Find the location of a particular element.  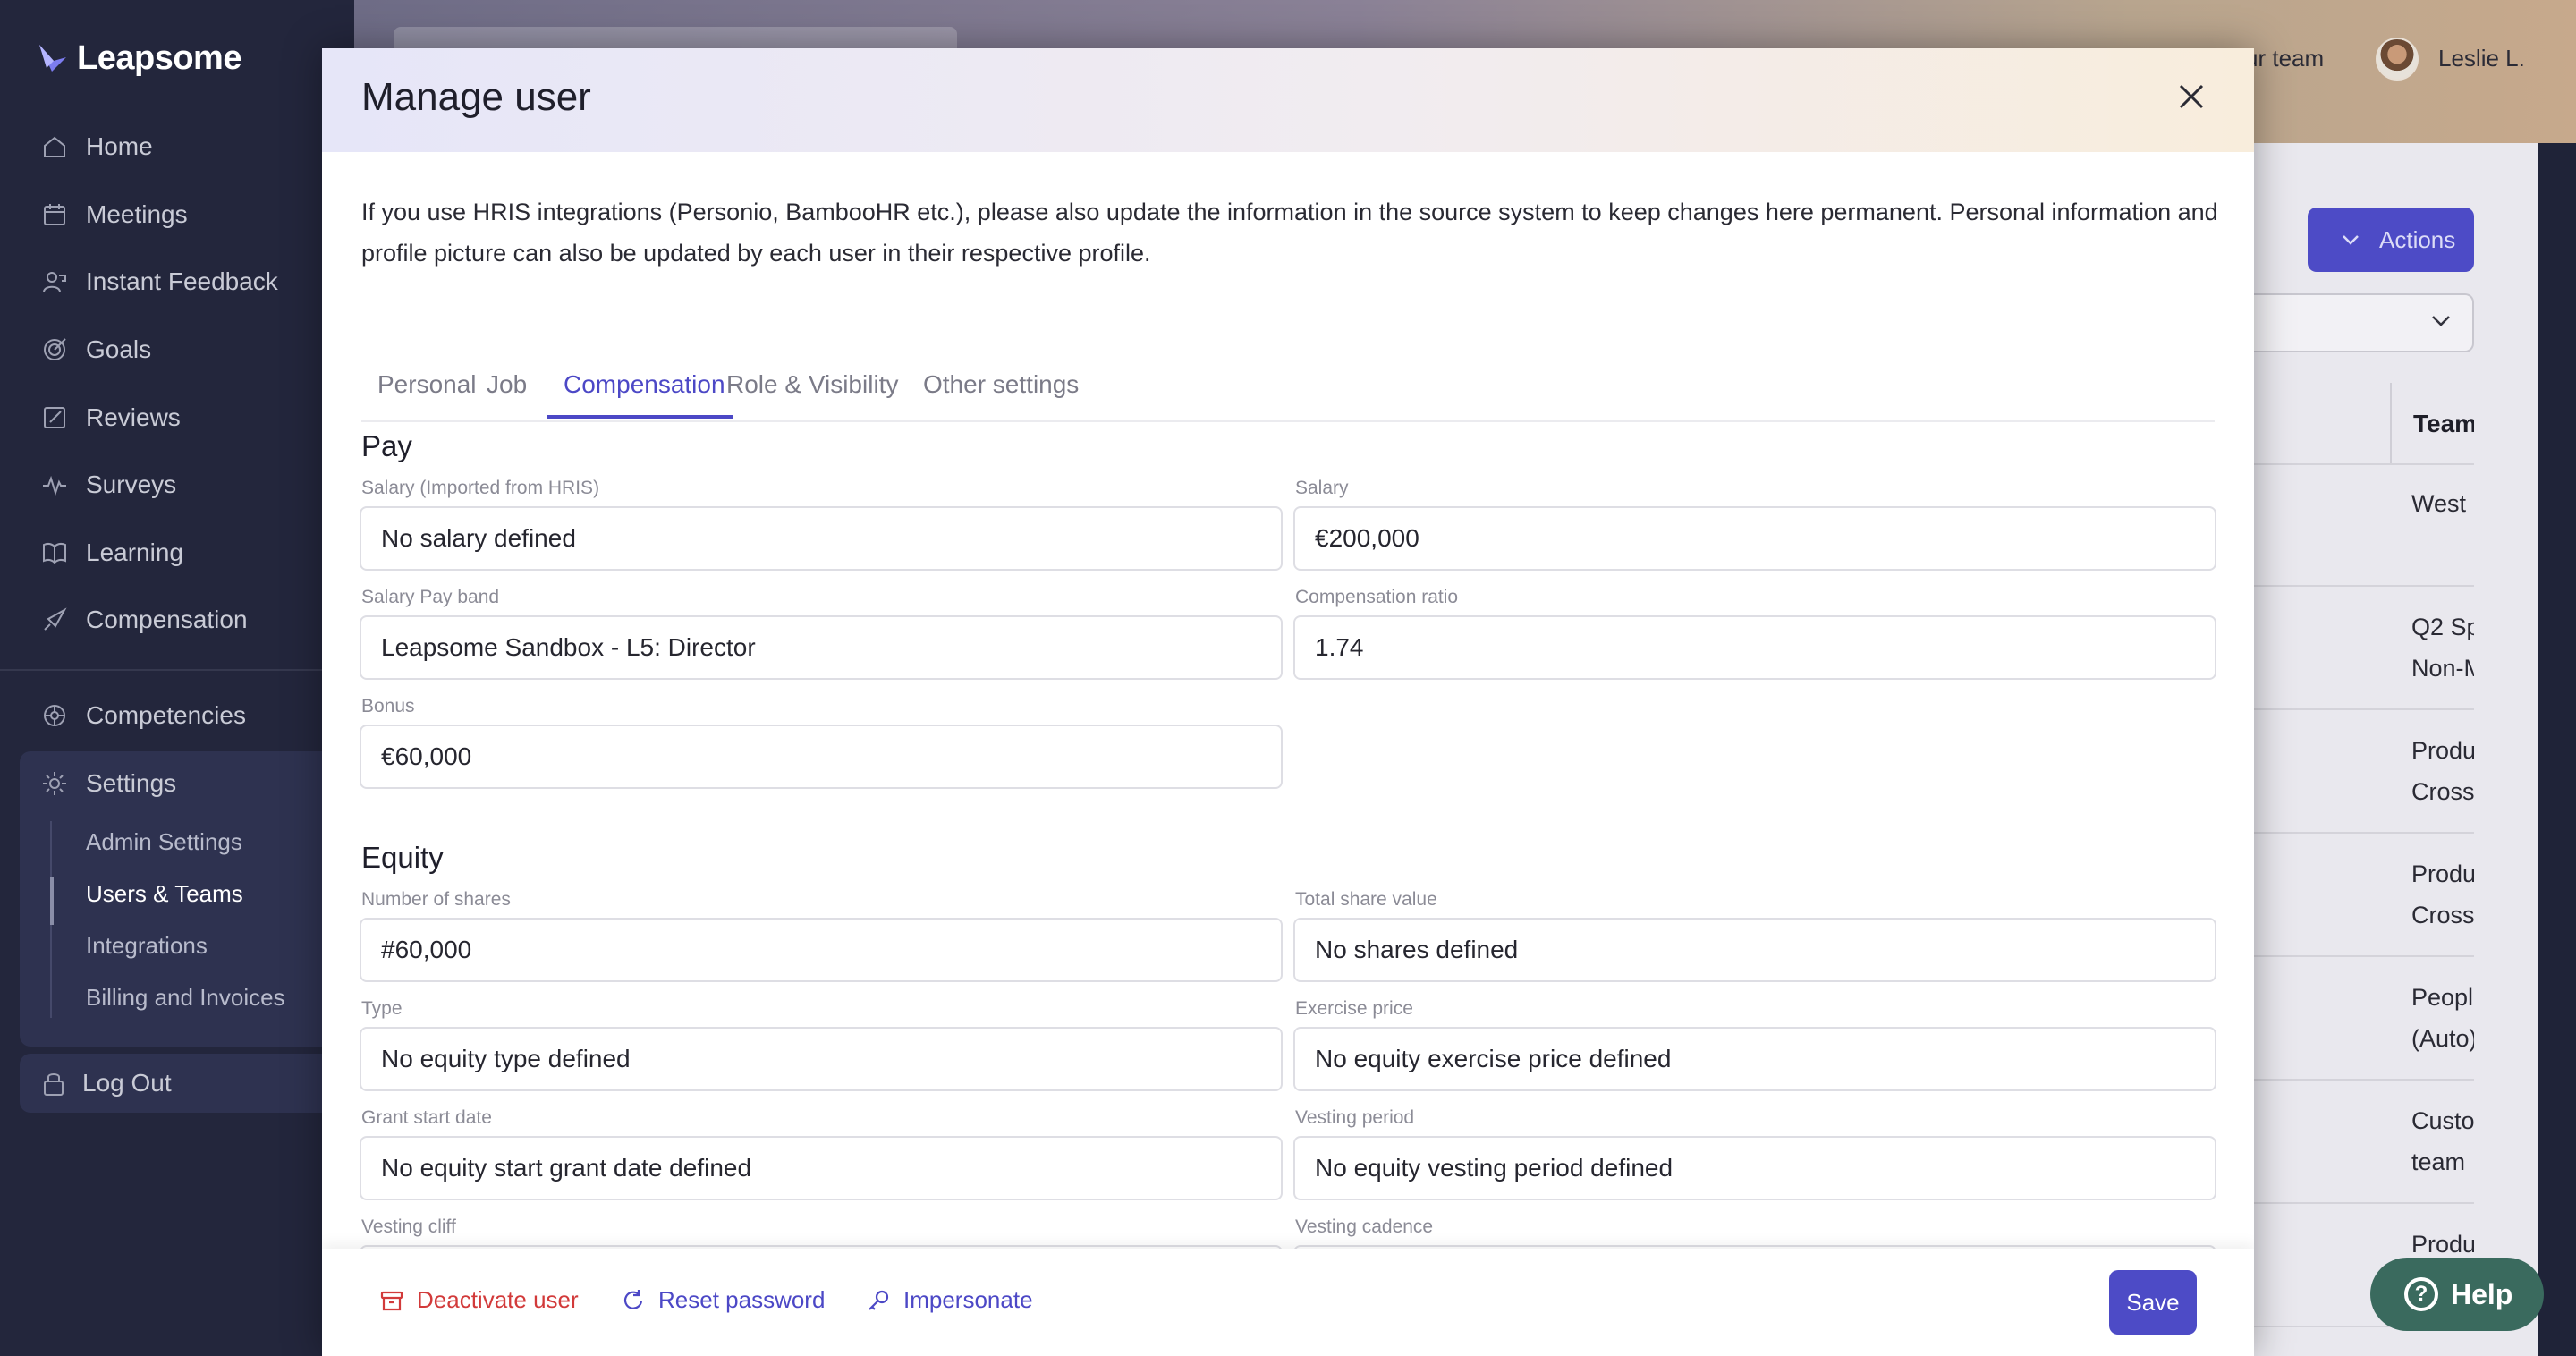

sidebar-item-surveys: Surveys is located at coordinates (108, 484).